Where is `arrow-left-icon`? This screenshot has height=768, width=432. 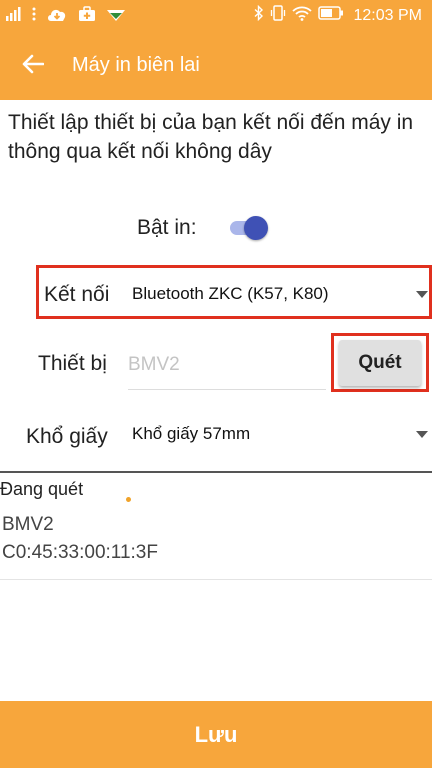
arrow-left-icon is located at coordinates (33, 66).